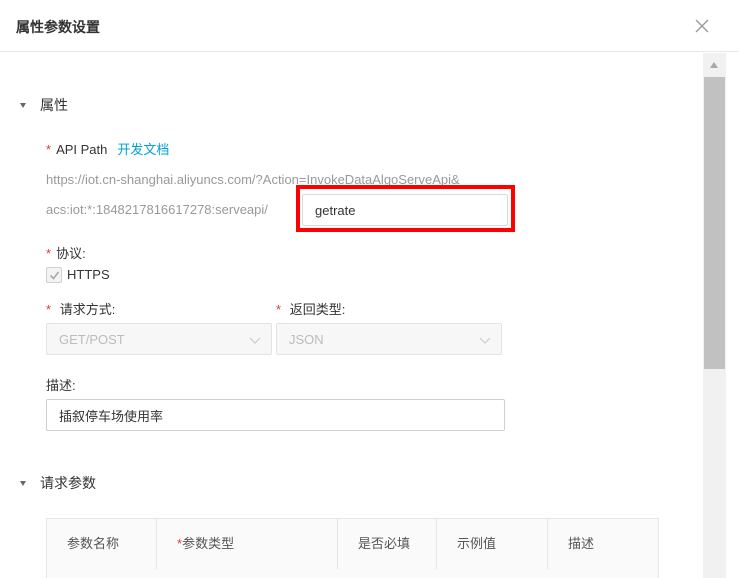 The image size is (739, 578). I want to click on column-header-description: 描述, so click(581, 543).